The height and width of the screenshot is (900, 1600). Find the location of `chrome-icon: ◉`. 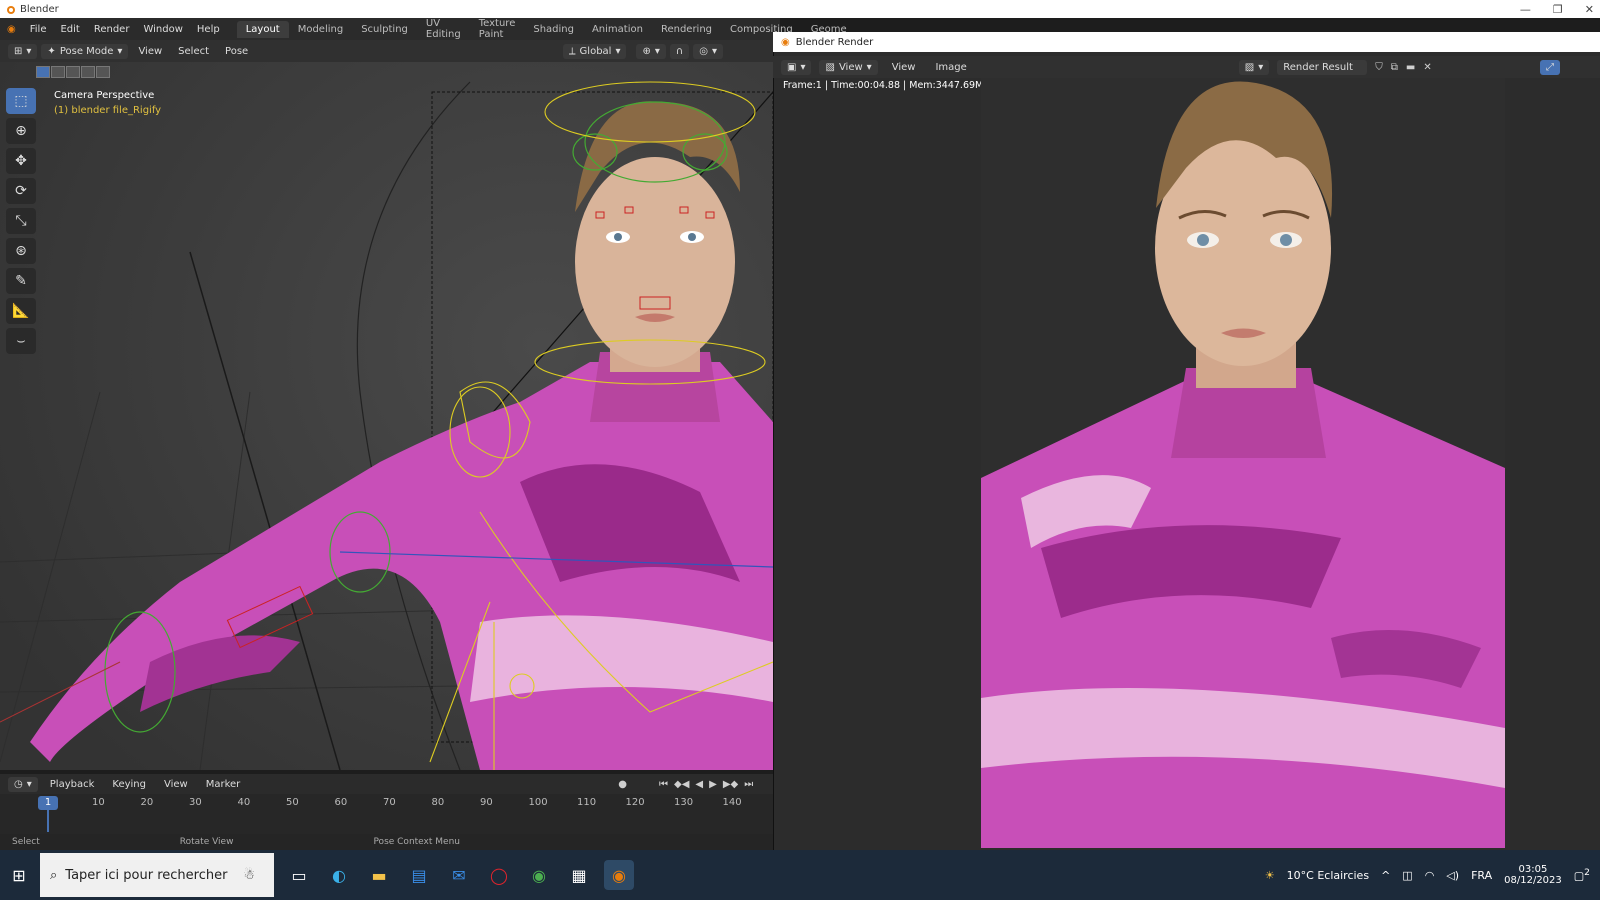

chrome-icon: ◉ is located at coordinates (539, 875).